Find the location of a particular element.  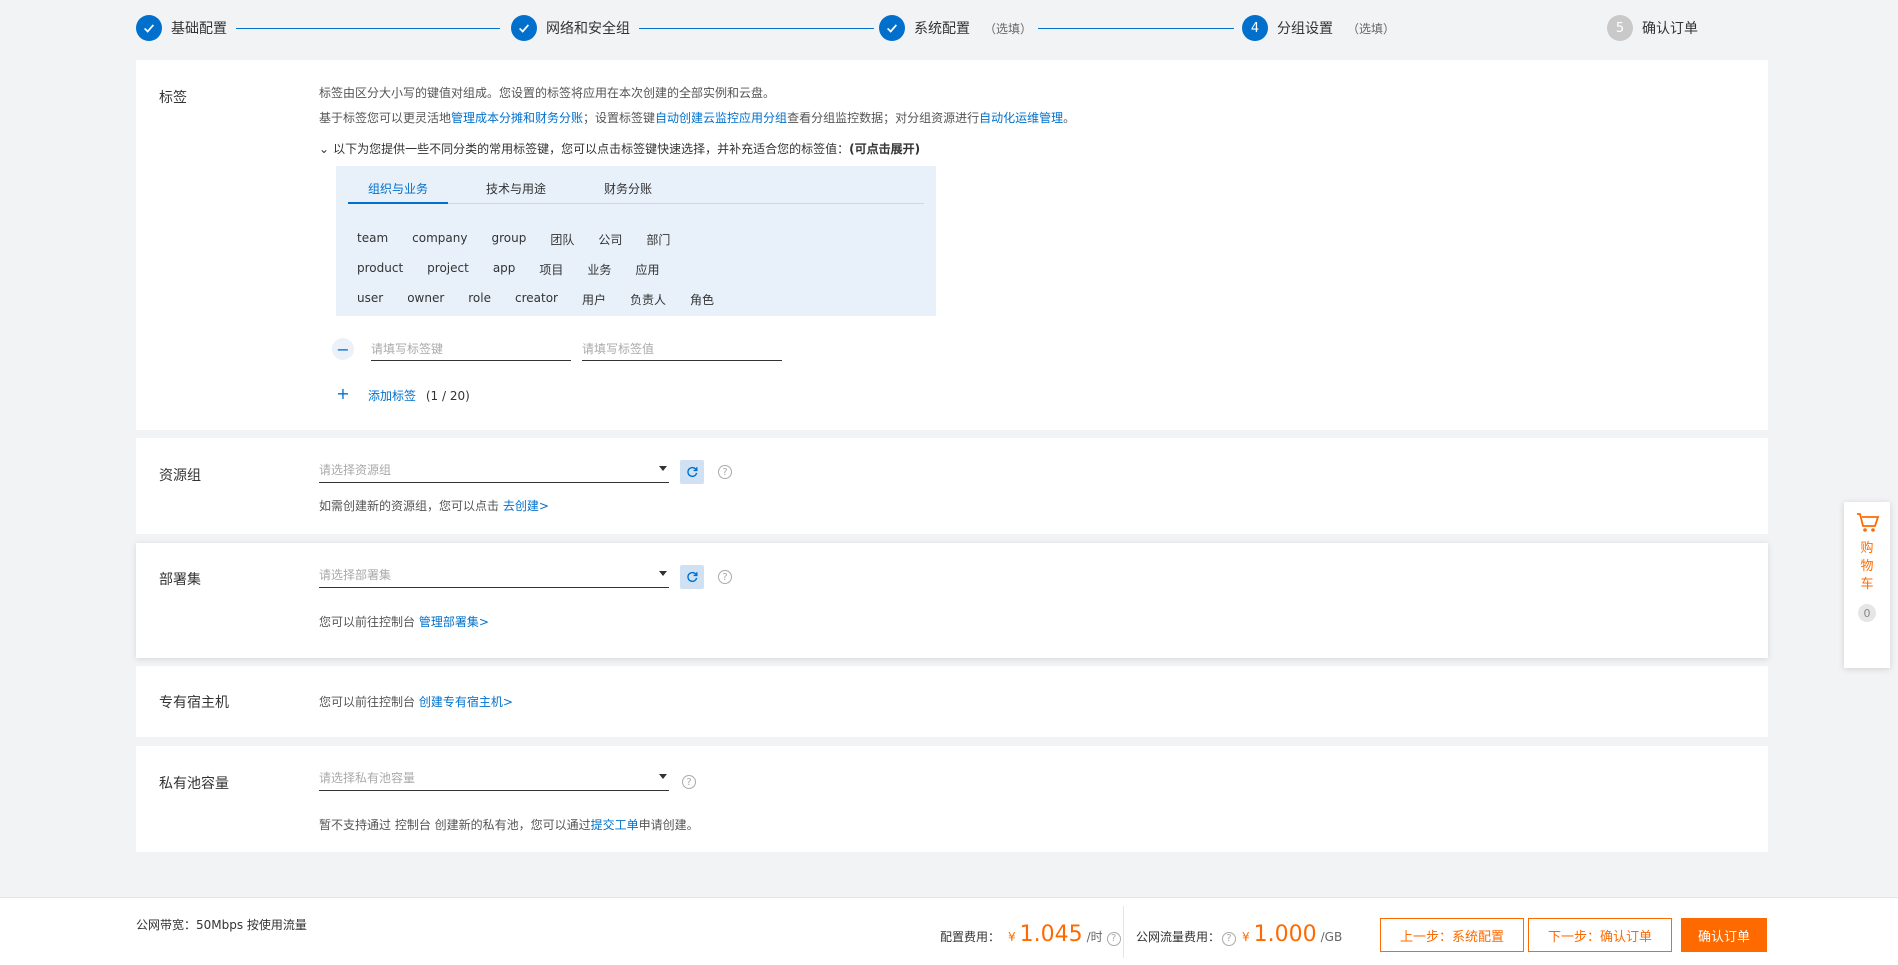

section-title: 资源组 is located at coordinates (180, 476).